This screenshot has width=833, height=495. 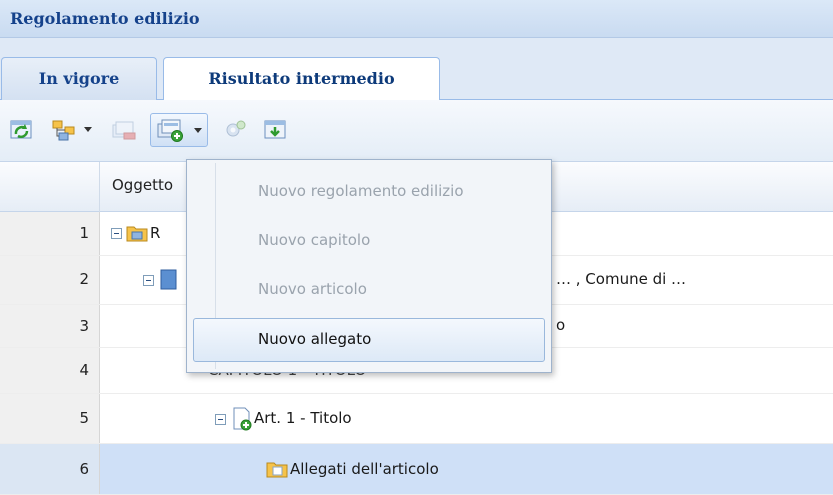 I want to click on export-button, so click(x=276, y=130).